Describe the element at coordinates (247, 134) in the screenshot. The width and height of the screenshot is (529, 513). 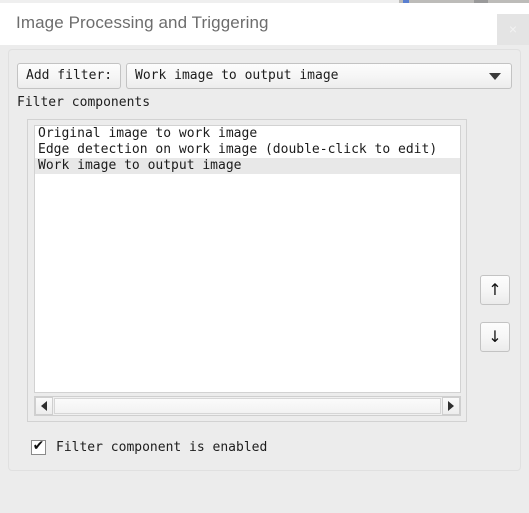
I see `list-item: Original image to work image` at that location.